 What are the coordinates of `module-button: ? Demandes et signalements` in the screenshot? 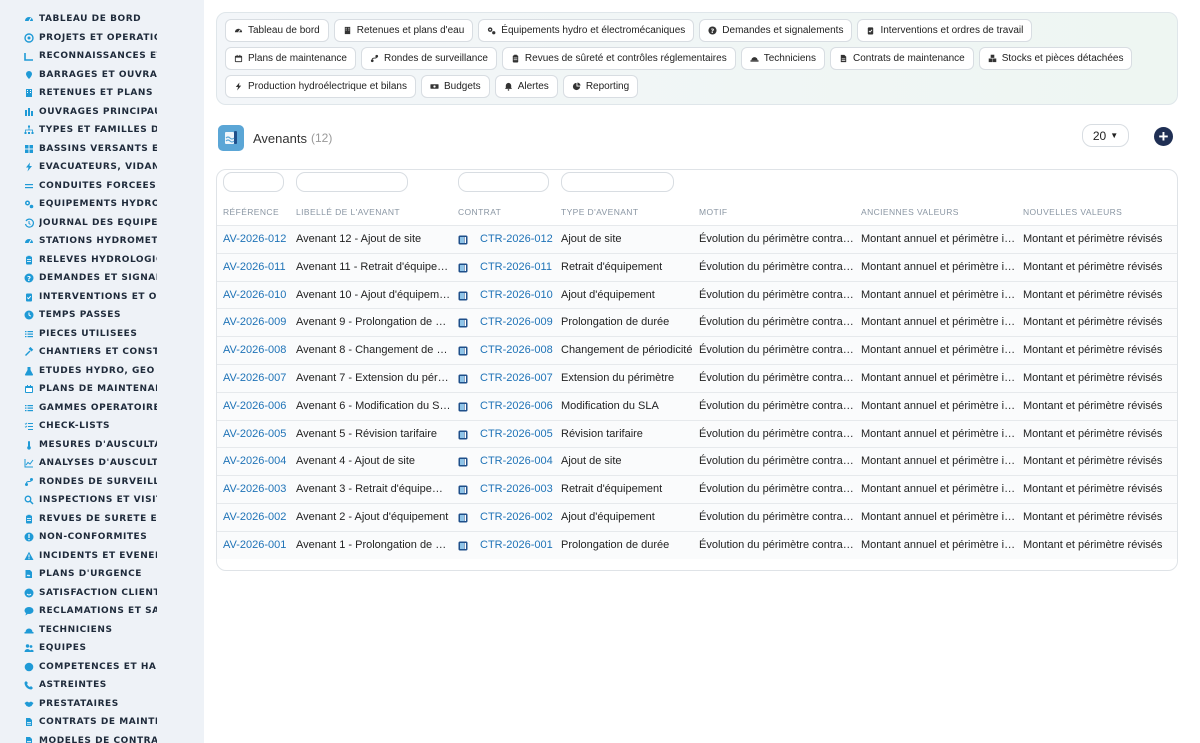 It's located at (776, 30).